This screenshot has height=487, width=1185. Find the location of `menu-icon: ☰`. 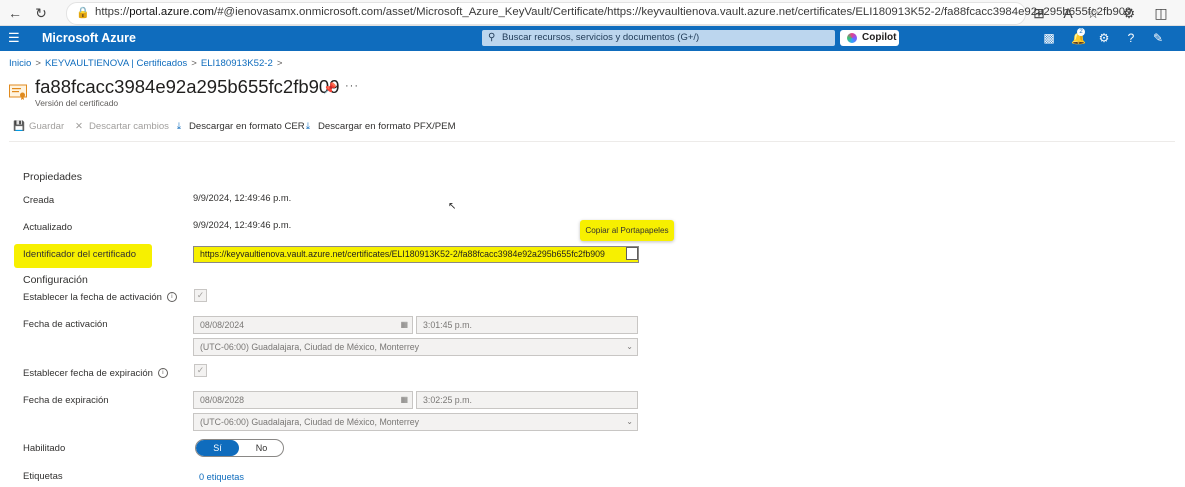

menu-icon: ☰ is located at coordinates (15, 38).